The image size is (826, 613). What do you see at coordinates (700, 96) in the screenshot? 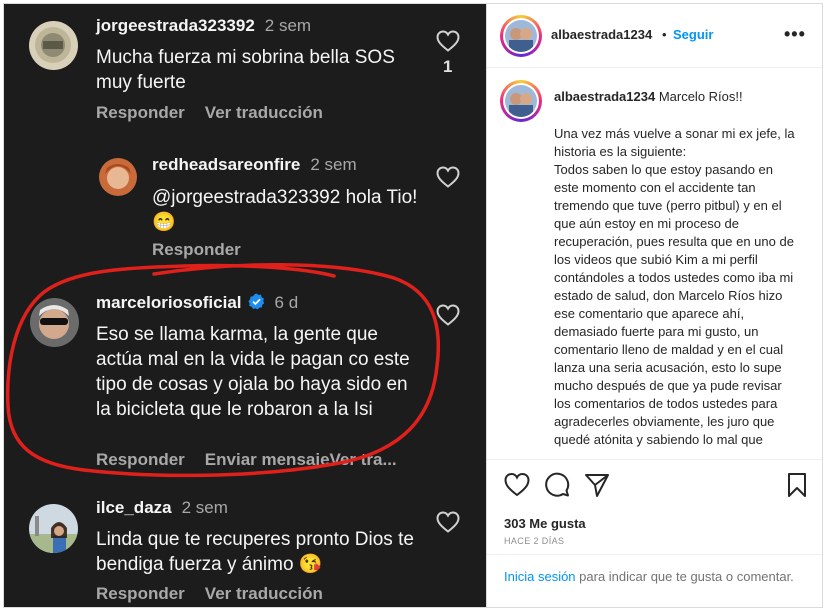
I see `caption-title: Marcelo Ríos!!` at bounding box center [700, 96].